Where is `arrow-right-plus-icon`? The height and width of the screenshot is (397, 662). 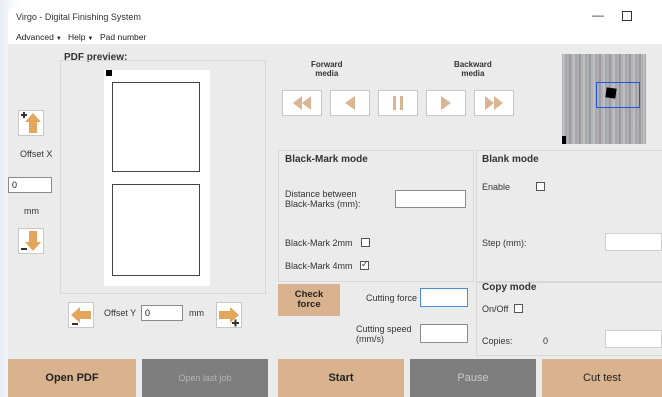 arrow-right-plus-icon is located at coordinates (229, 317).